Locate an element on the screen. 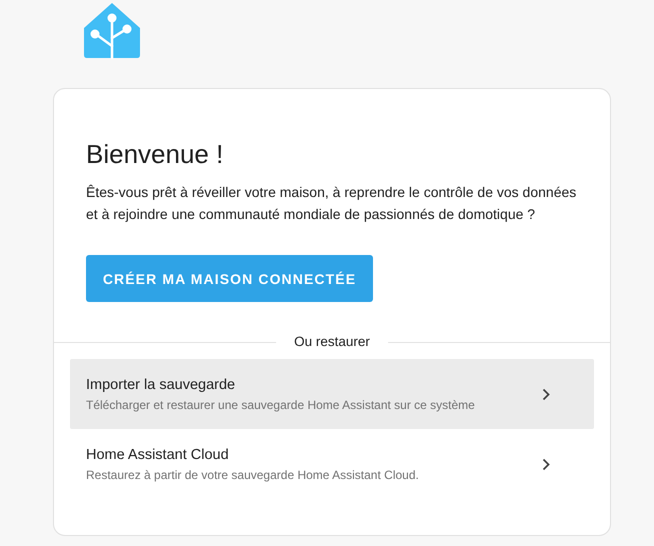 The height and width of the screenshot is (546, 654). welcome-text: Êtes-vous prêt à réveiller votre maison, à reprendre le contrôle de vos données et à rejoindre une communauté mondiale de passionnés de domotique ? is located at coordinates (332, 203).